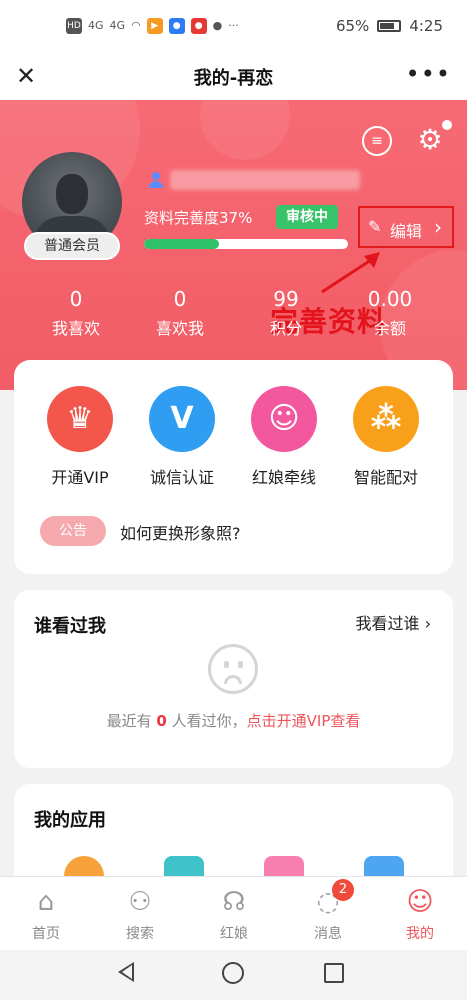 The image size is (467, 1000). I want to click on stats-row: 0 我喜欢 0 喜欢我 99 积分 0.00 余额, so click(233, 316).